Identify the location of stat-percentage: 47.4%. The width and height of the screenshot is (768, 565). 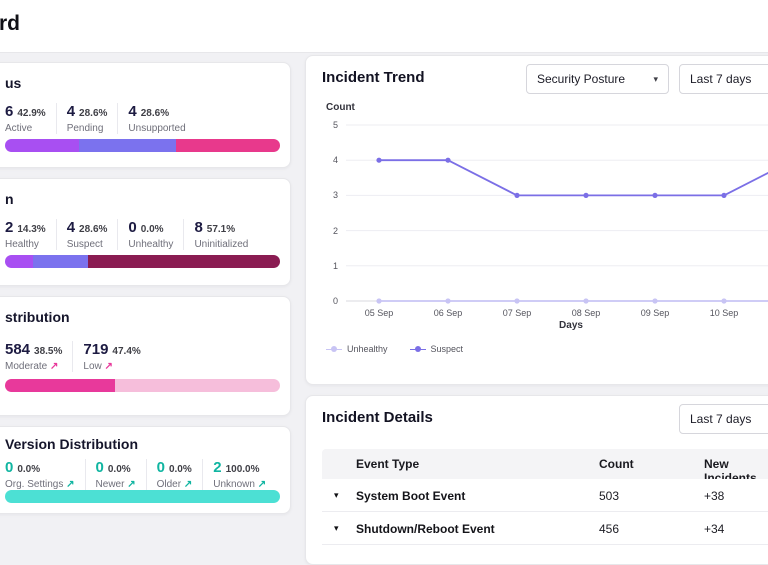
(126, 351).